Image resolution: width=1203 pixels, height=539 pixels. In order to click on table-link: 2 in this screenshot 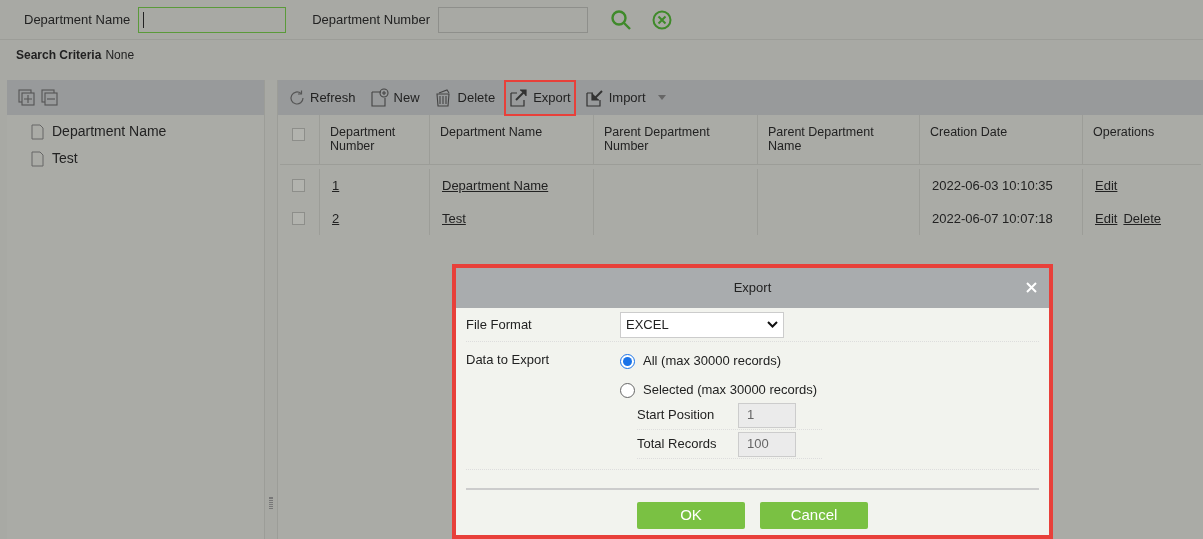, I will do `click(336, 218)`.